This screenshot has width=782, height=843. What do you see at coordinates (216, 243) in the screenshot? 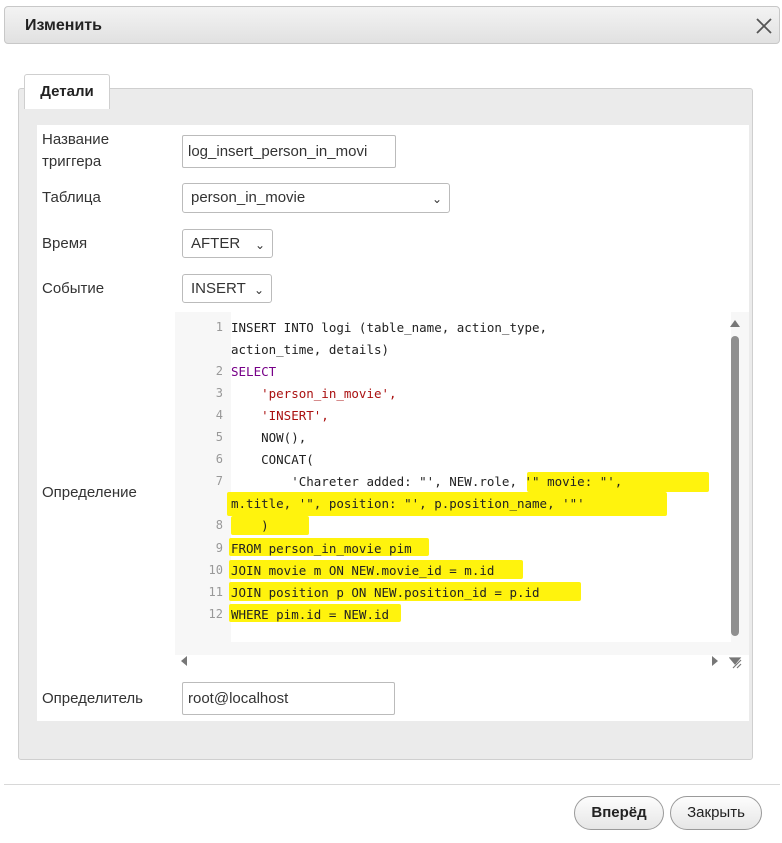
I see `time-select-value: AFTER` at bounding box center [216, 243].